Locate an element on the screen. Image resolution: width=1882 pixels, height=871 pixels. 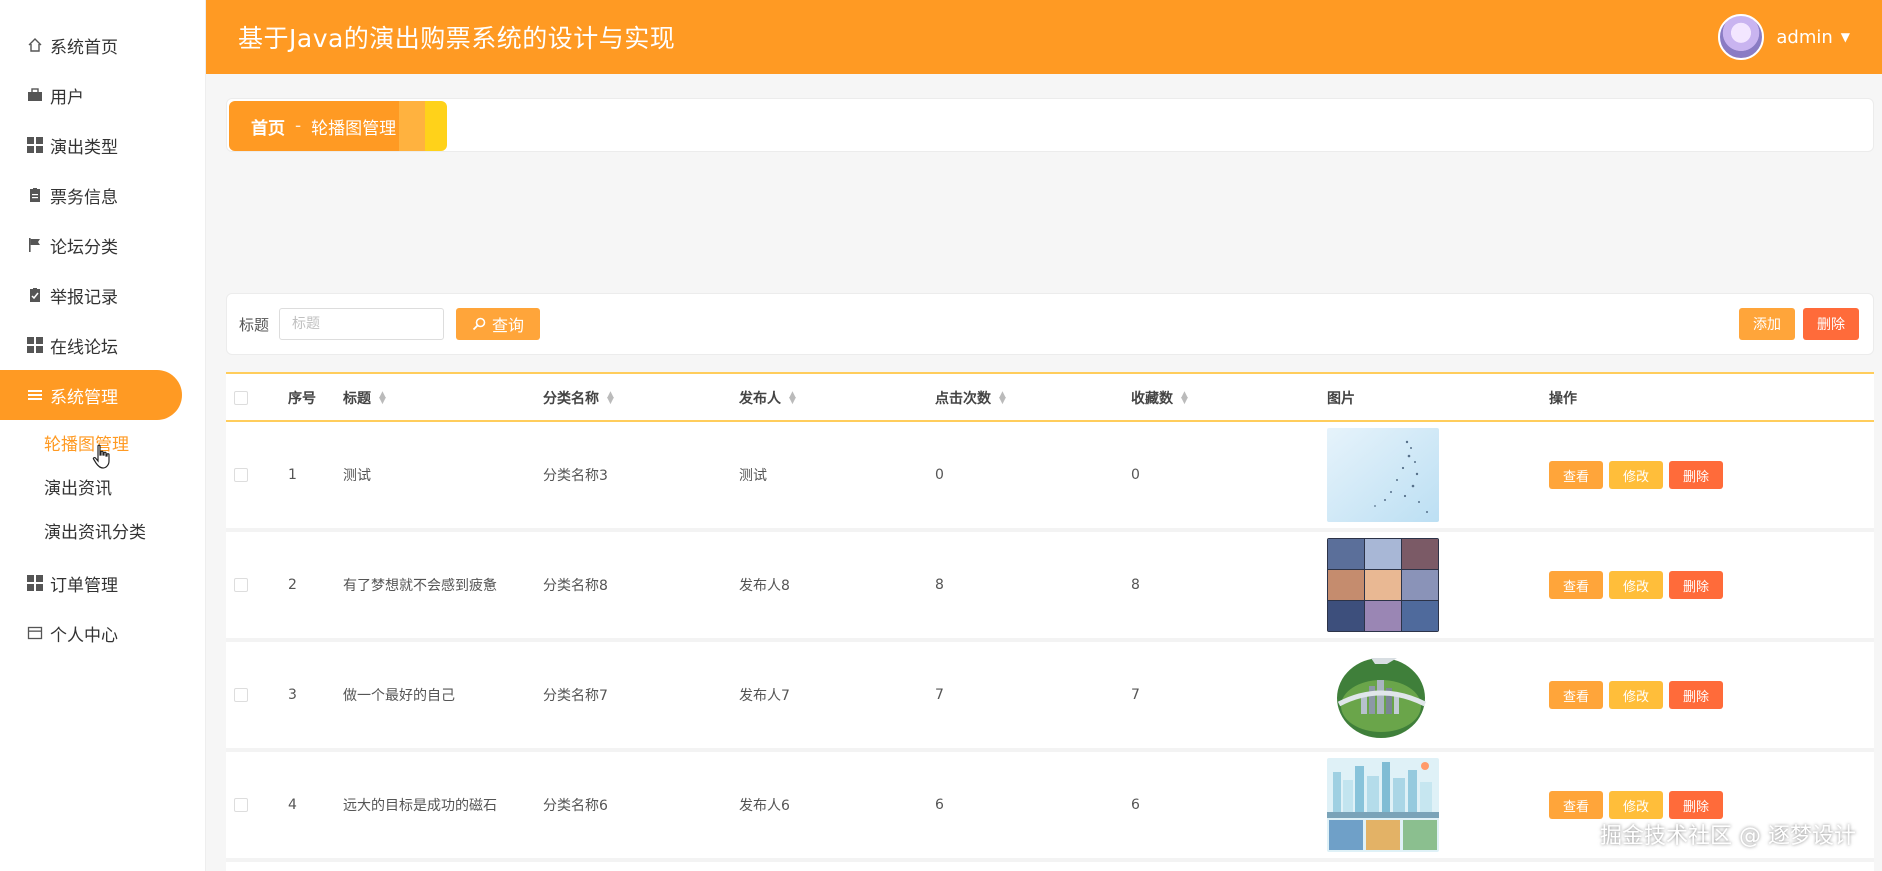
clipboard-icon is located at coordinates (35, 195).